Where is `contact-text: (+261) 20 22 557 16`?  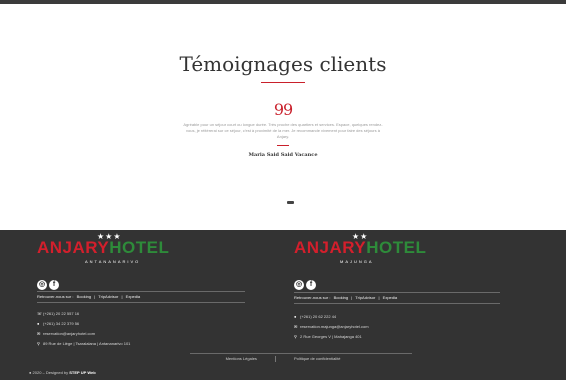 contact-text: (+261) 20 22 557 16 is located at coordinates (61, 313).